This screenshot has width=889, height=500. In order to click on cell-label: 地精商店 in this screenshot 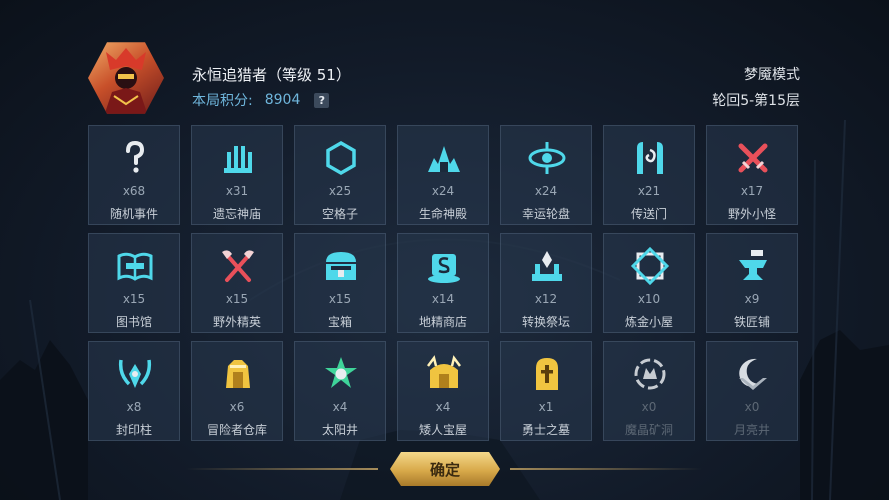, I will do `click(442, 322)`.